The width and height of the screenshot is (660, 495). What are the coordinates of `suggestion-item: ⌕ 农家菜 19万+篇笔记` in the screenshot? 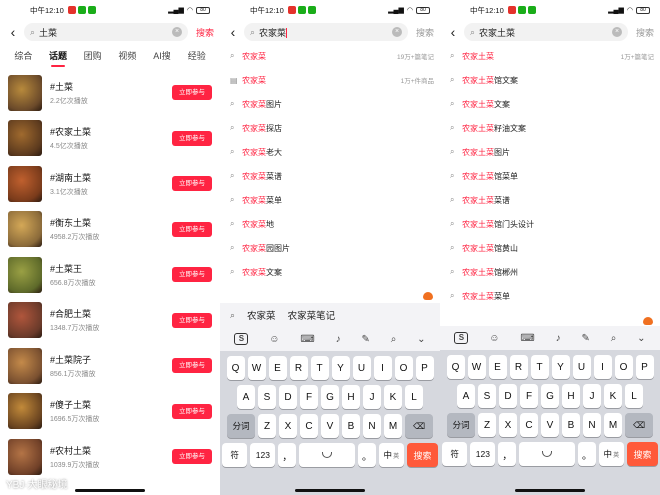 It's located at (330, 56).